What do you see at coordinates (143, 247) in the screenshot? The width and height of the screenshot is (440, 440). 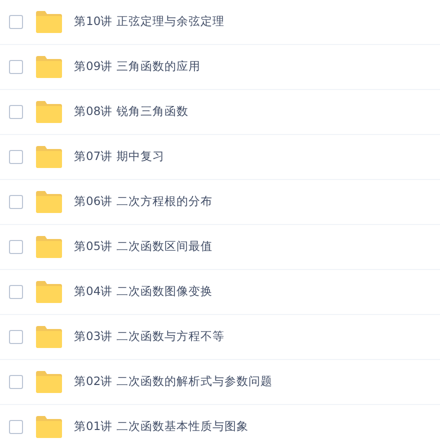 I see `folder-name: 第05讲 二次函数区间最值` at bounding box center [143, 247].